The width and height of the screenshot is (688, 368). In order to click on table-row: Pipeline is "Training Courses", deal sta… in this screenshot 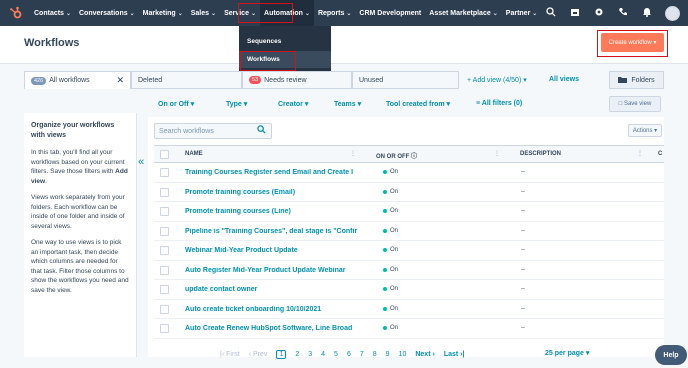, I will do `click(409, 231)`.